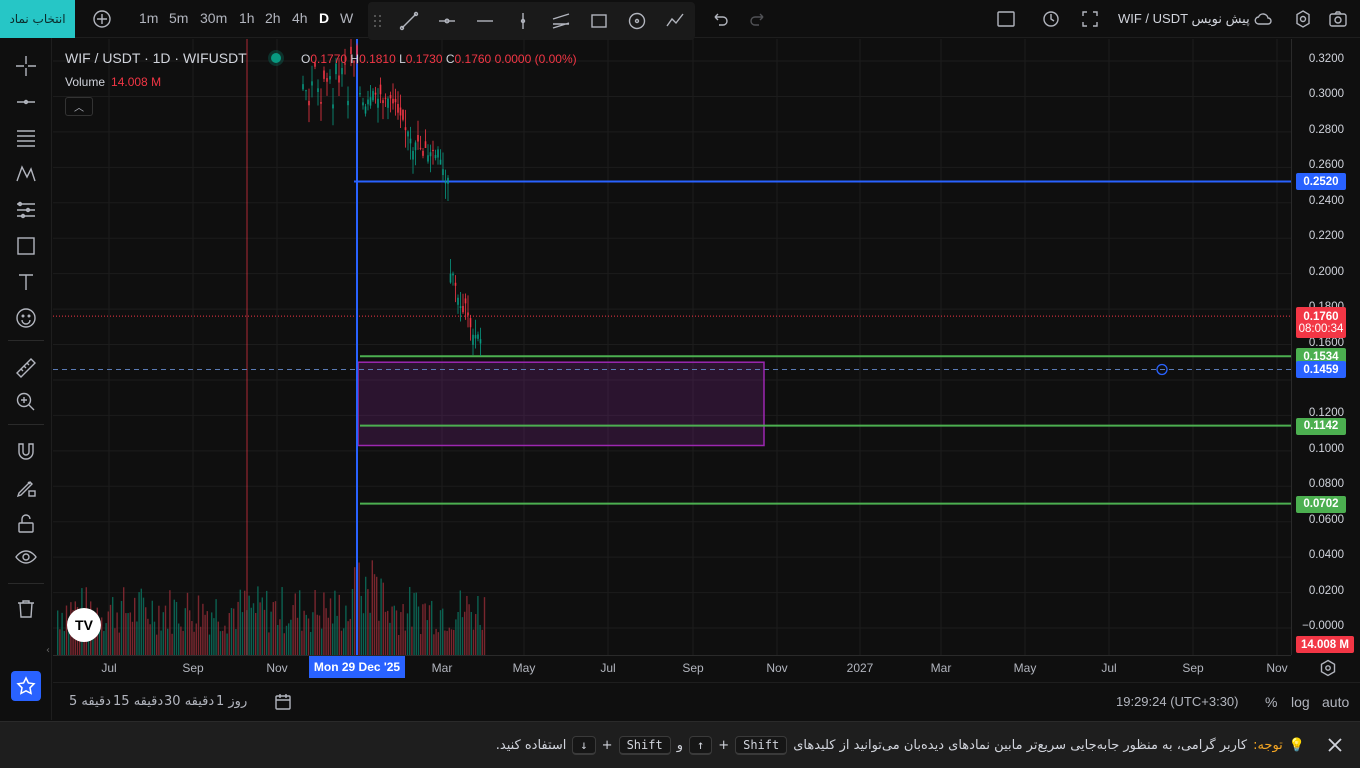 This screenshot has height=768, width=1360. Describe the element at coordinates (637, 21) in the screenshot. I see `circle-icon` at that location.